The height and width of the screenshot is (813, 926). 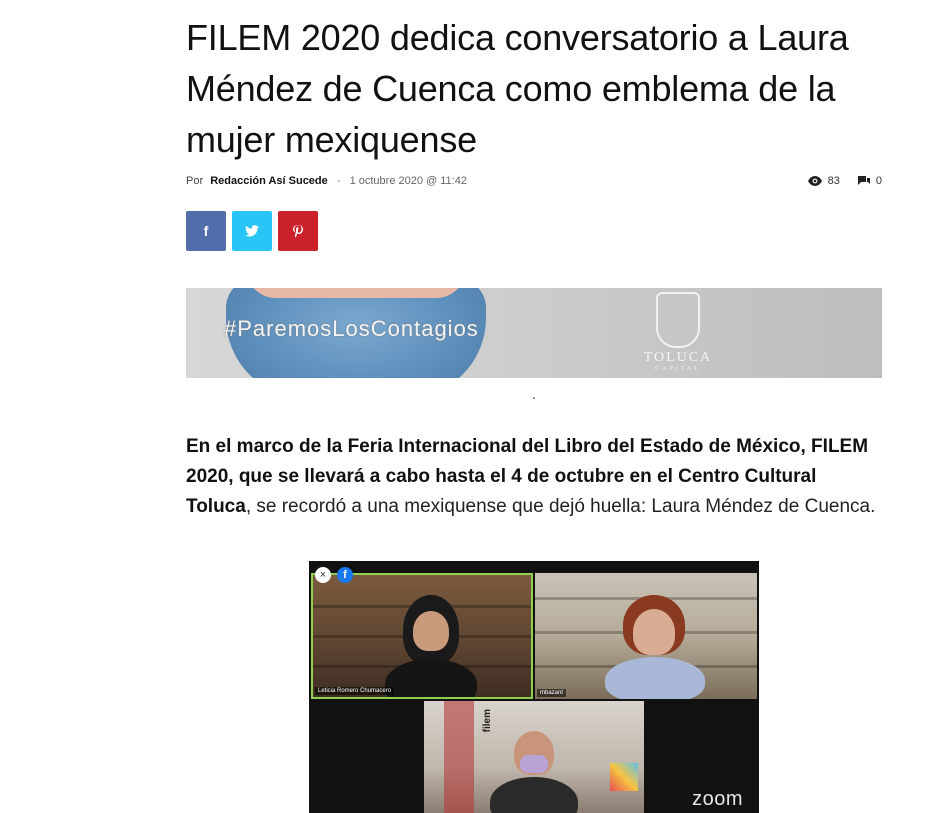 I want to click on twitter-share-button, so click(x=252, y=231).